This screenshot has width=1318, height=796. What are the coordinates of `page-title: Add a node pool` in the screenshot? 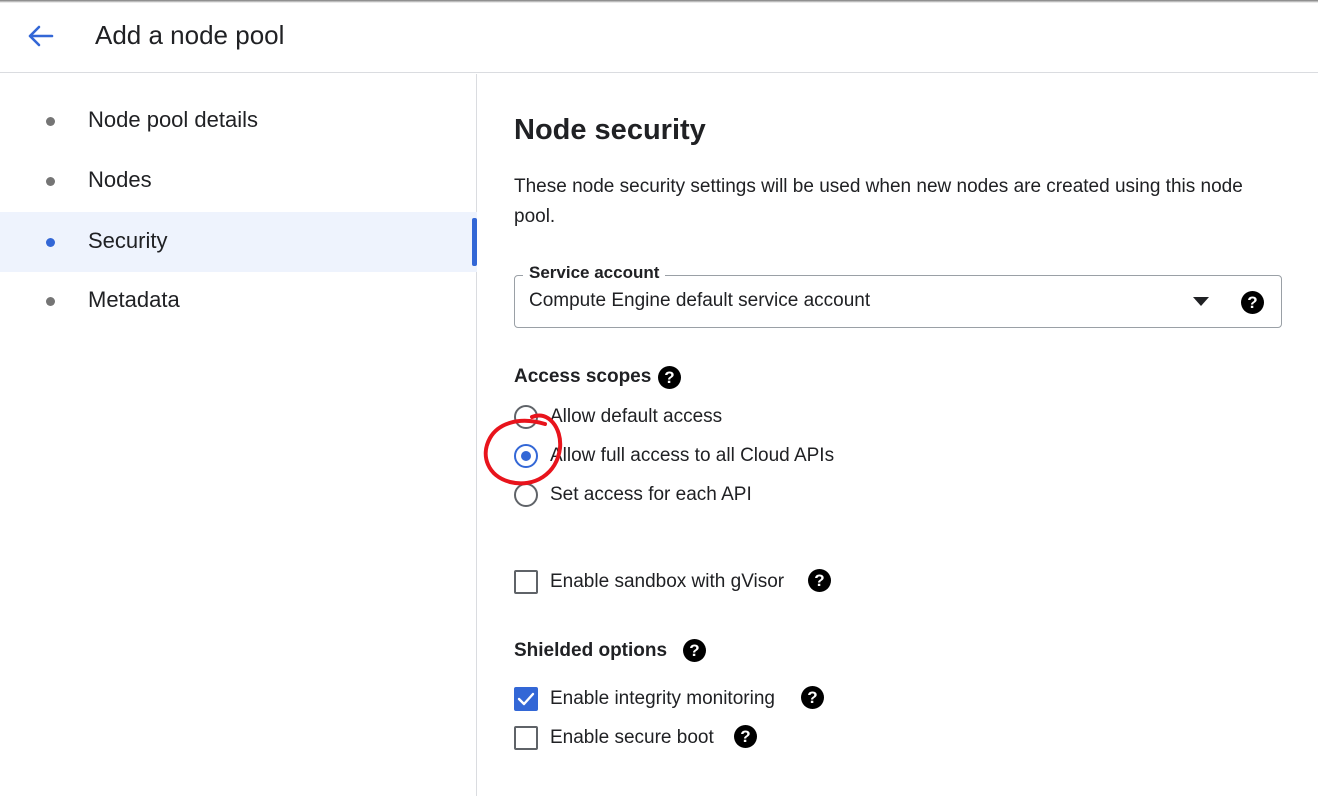 It's located at (190, 35).